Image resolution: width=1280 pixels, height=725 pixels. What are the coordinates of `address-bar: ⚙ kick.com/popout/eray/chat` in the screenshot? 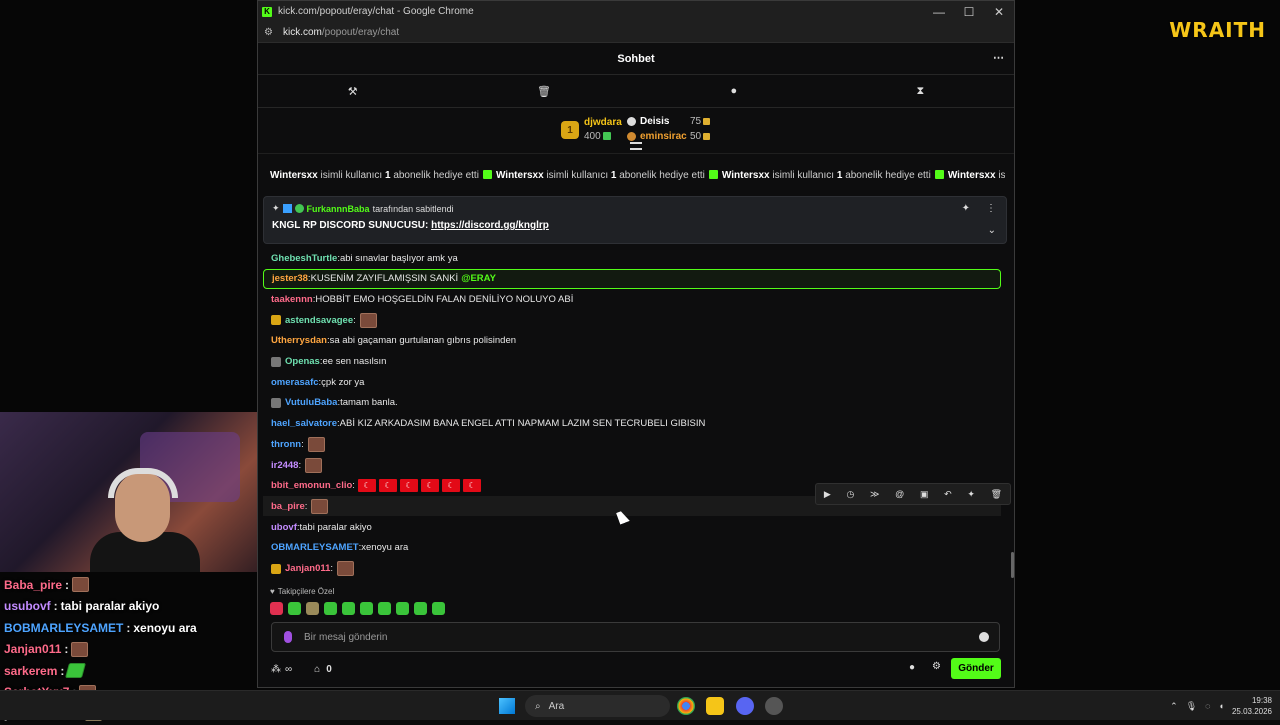 It's located at (636, 32).